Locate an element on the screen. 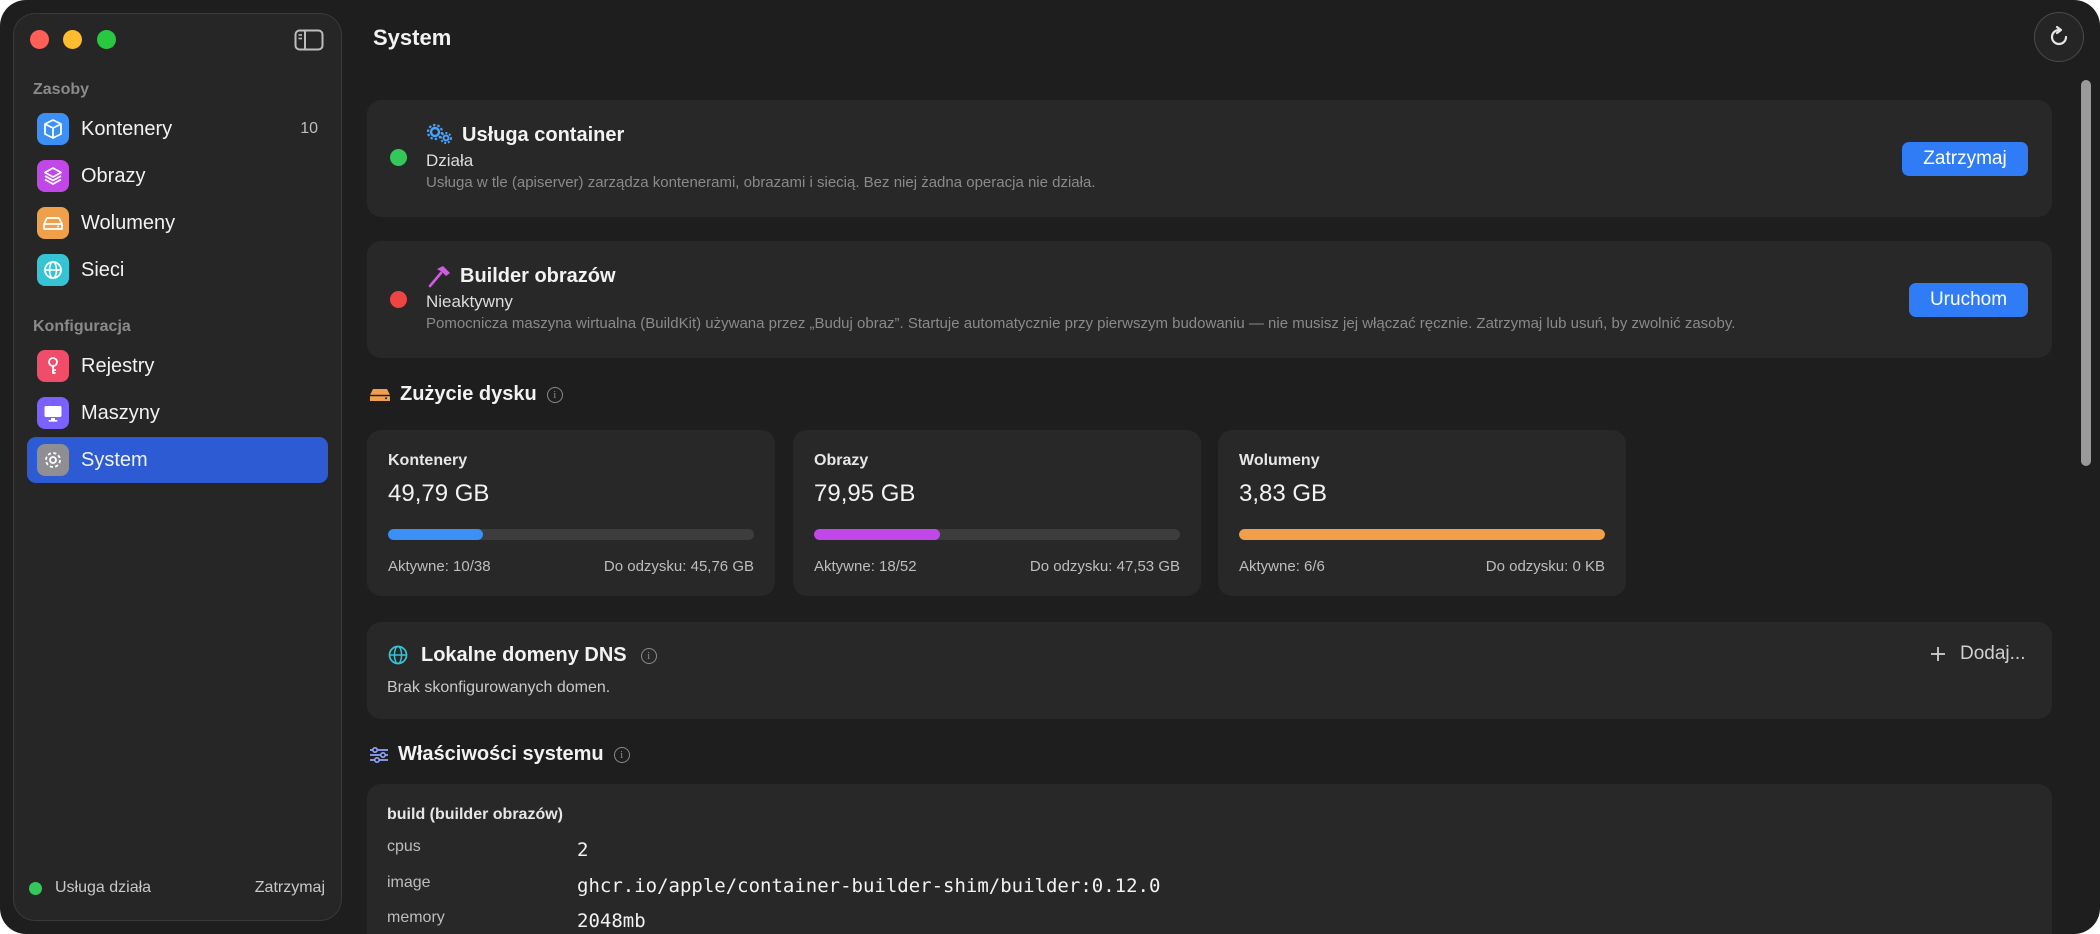 This screenshot has height=934, width=2100. sliders-icon is located at coordinates (379, 754).